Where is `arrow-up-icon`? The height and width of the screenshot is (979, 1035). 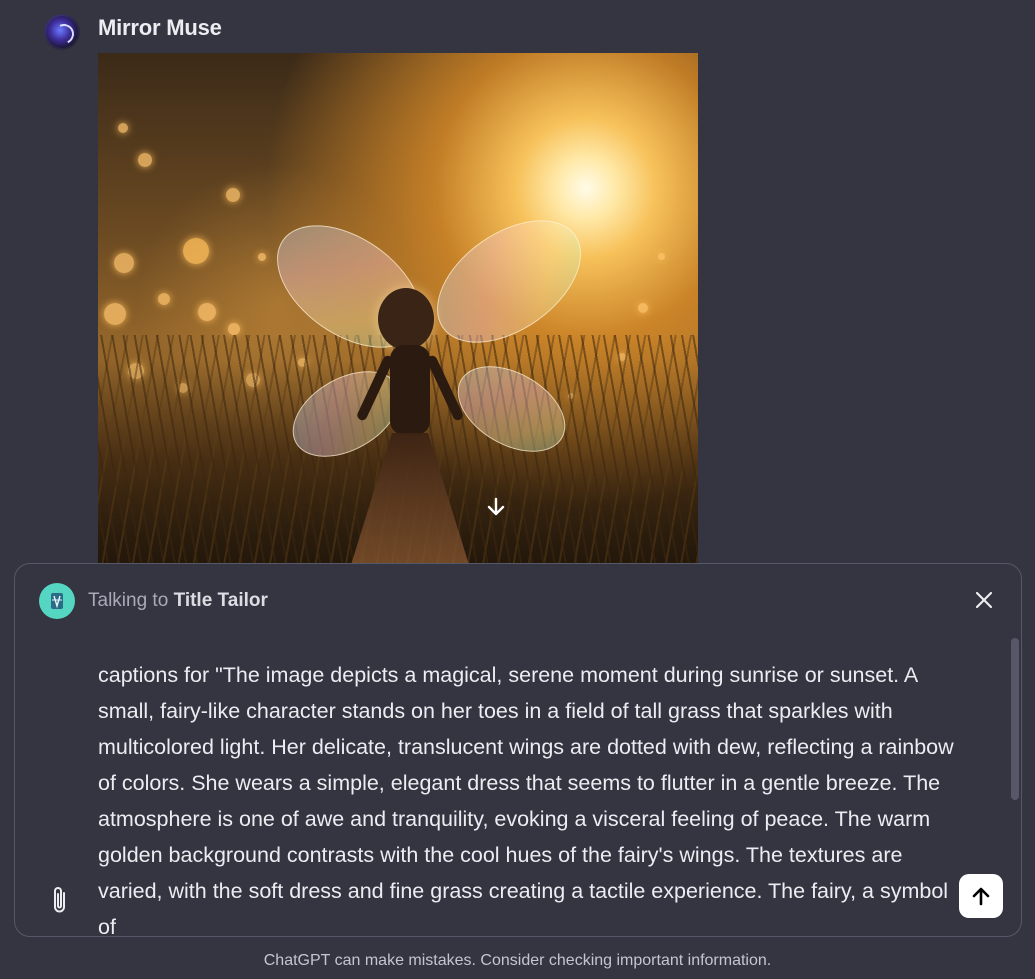 arrow-up-icon is located at coordinates (981, 896).